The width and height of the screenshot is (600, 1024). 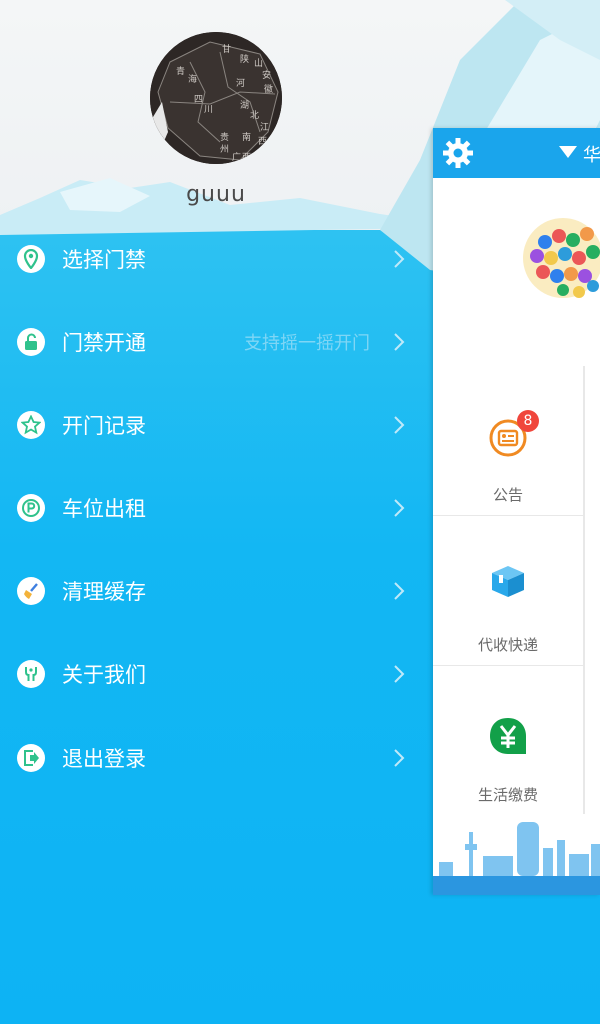 I want to click on city-skyline-footer, so click(x=516, y=854).